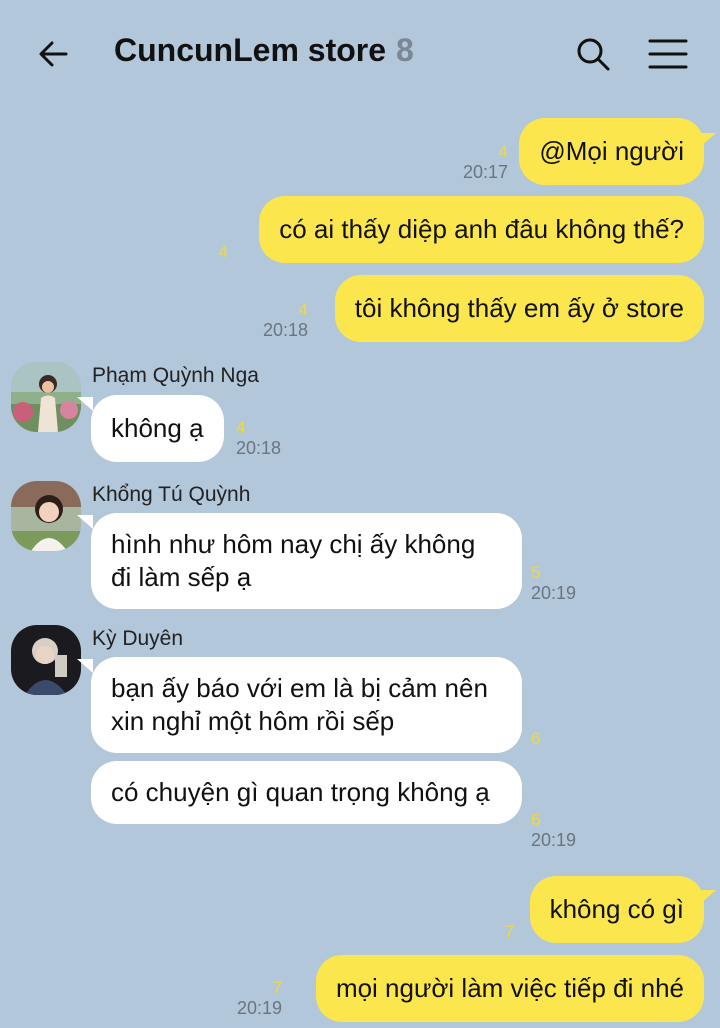 The height and width of the screenshot is (1028, 720). I want to click on message-meta: 6 20:19, so click(553, 830).